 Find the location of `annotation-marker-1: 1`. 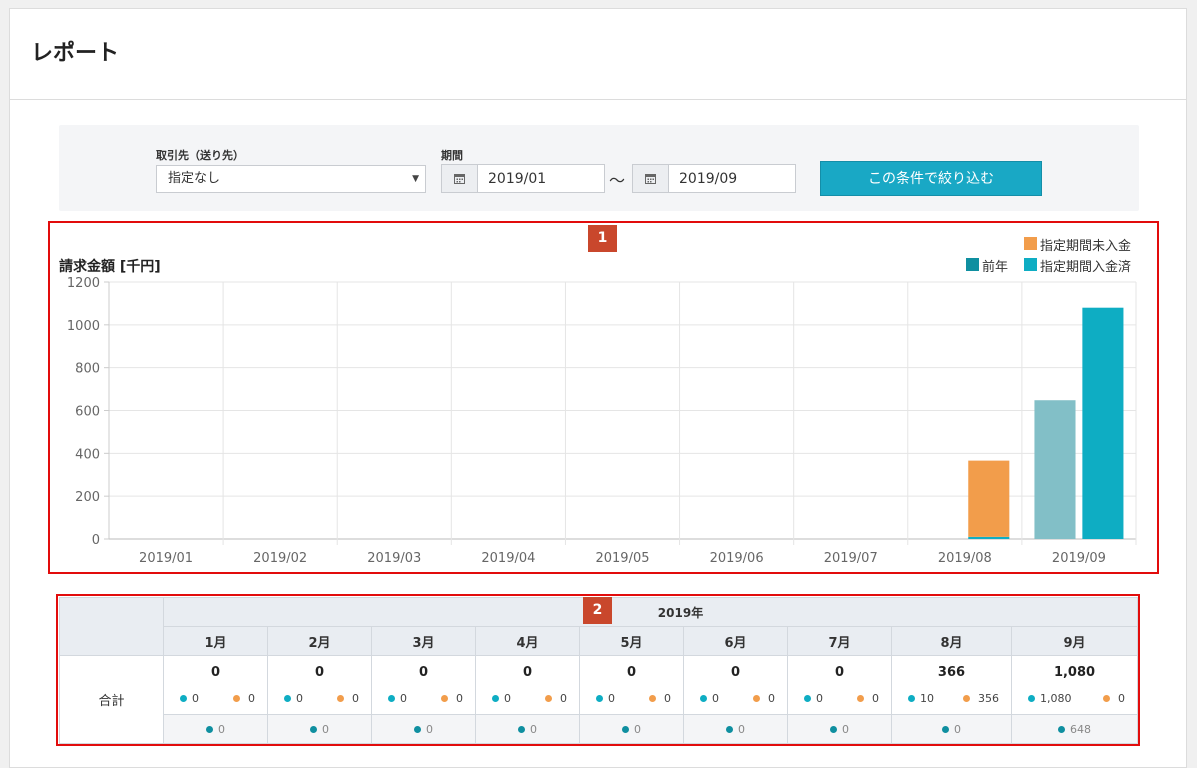

annotation-marker-1: 1 is located at coordinates (602, 238).